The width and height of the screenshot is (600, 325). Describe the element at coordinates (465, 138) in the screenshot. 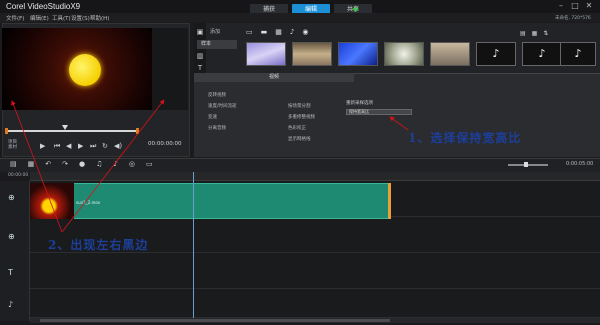

I see `annotation-note-1: 1、选择保持宽高比` at that location.